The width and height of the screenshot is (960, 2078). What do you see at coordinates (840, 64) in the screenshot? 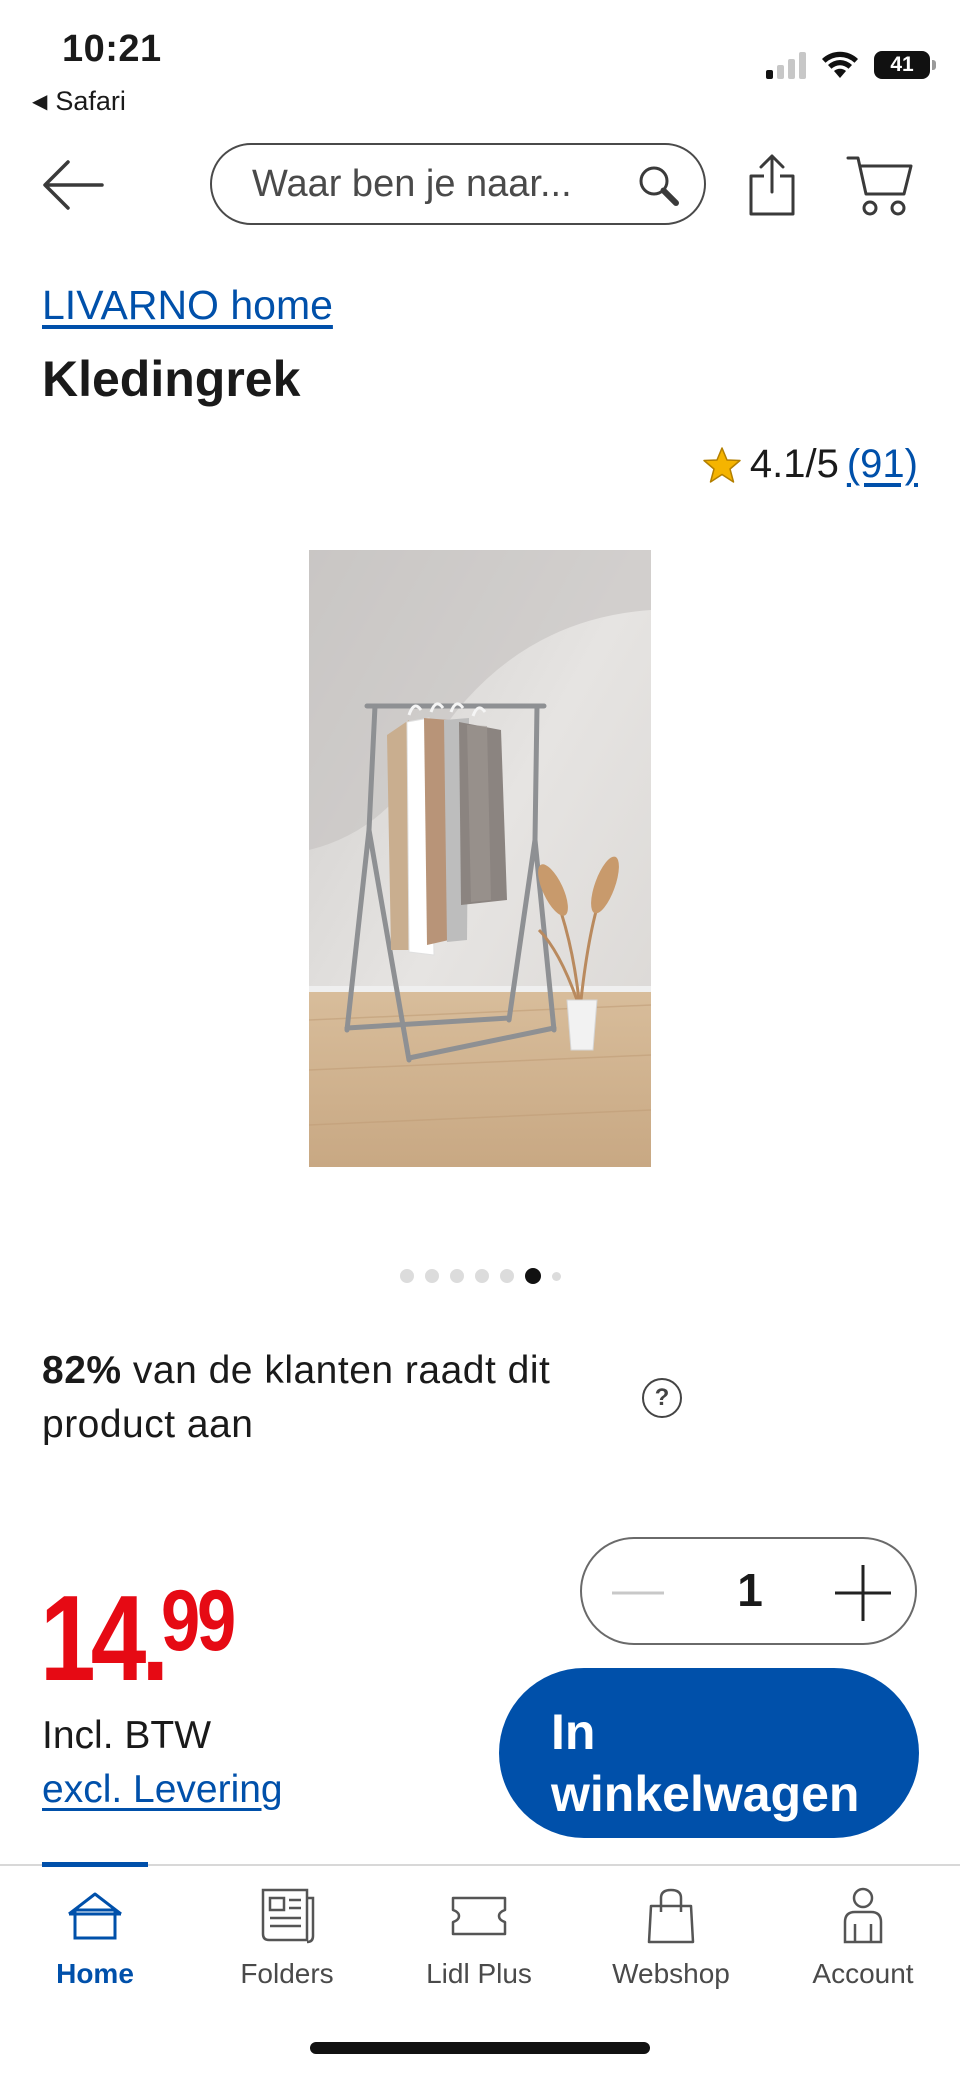
I see `wifi-icon` at bounding box center [840, 64].